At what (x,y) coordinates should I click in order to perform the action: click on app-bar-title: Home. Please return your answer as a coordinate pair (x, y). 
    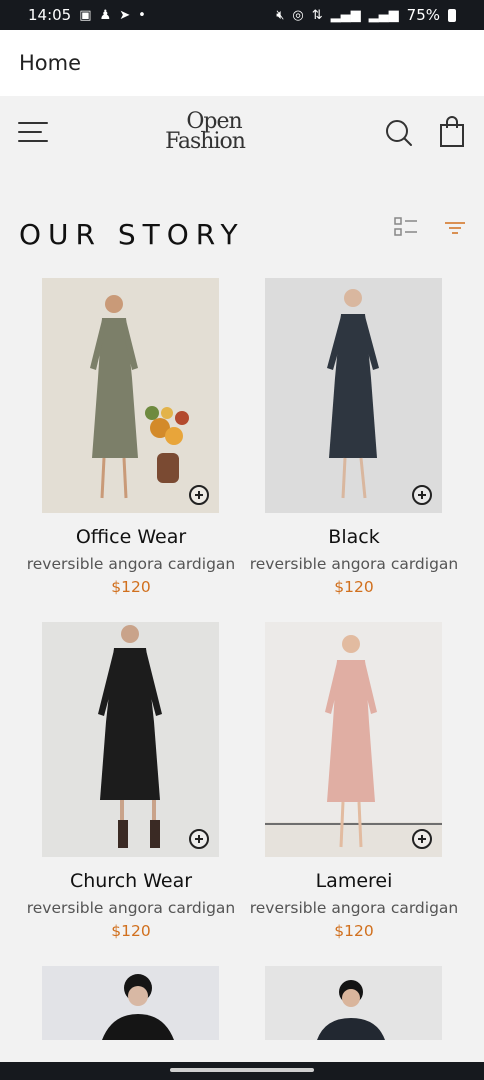
    Looking at the image, I should click on (50, 63).